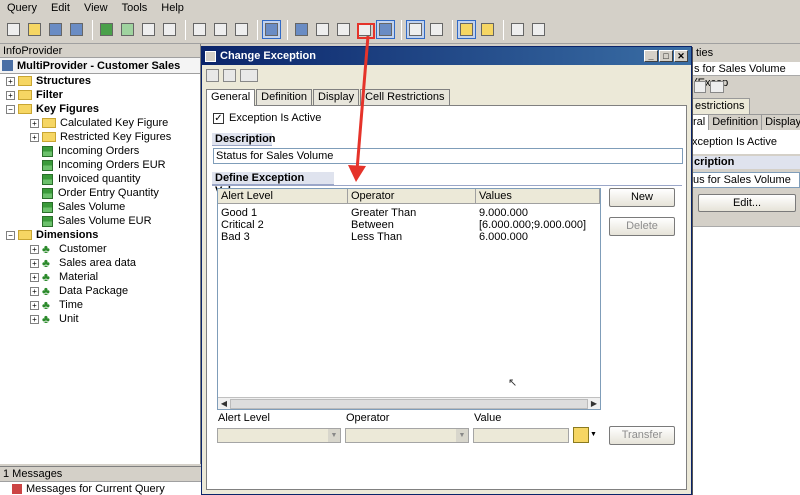 The height and width of the screenshot is (495, 800). I want to click on value-helper-icon, so click(581, 435).